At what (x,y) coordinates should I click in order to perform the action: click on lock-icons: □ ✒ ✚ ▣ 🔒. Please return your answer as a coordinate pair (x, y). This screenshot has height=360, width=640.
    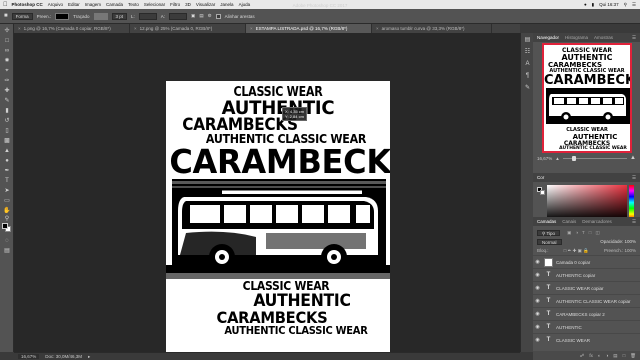
    Looking at the image, I should click on (576, 251).